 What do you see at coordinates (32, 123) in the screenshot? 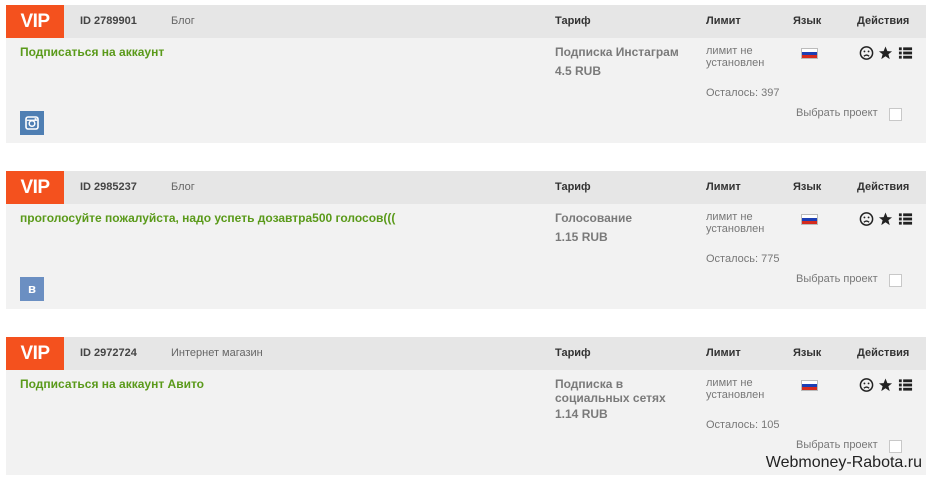
I see `instagram-icon` at bounding box center [32, 123].